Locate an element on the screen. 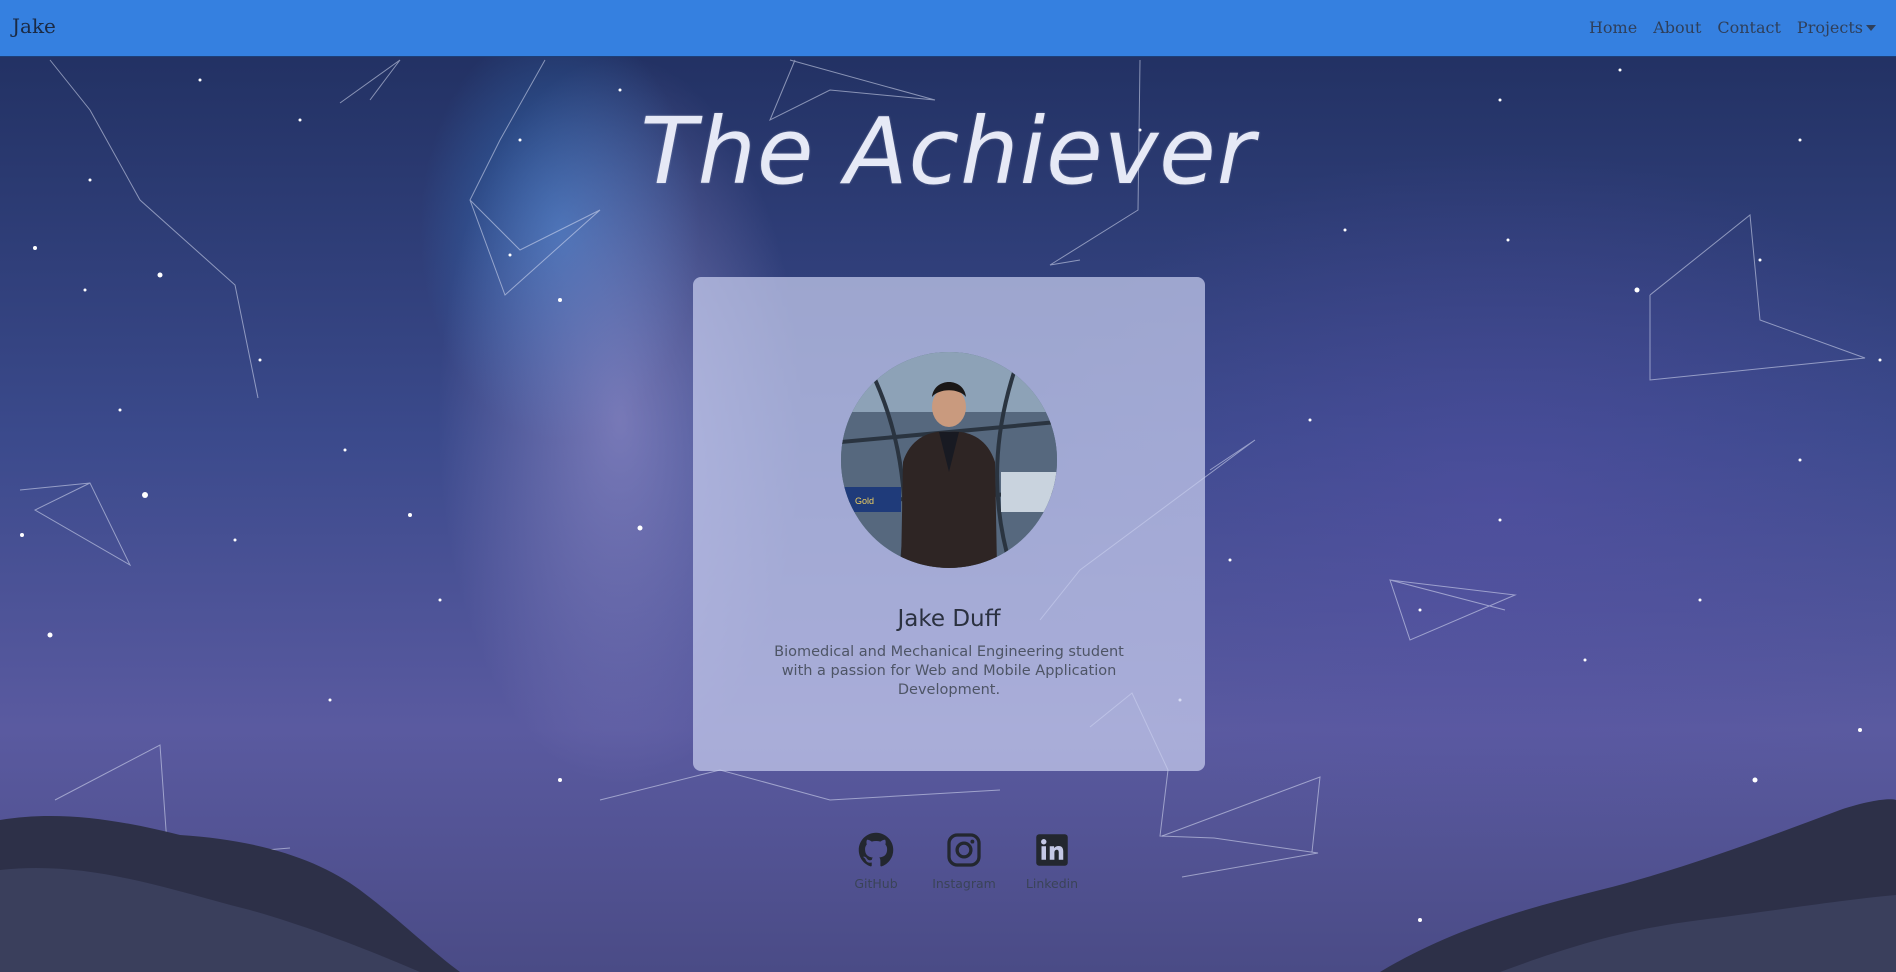 Image resolution: width=1896 pixels, height=972 pixels. github-label: GitHub is located at coordinates (876, 883).